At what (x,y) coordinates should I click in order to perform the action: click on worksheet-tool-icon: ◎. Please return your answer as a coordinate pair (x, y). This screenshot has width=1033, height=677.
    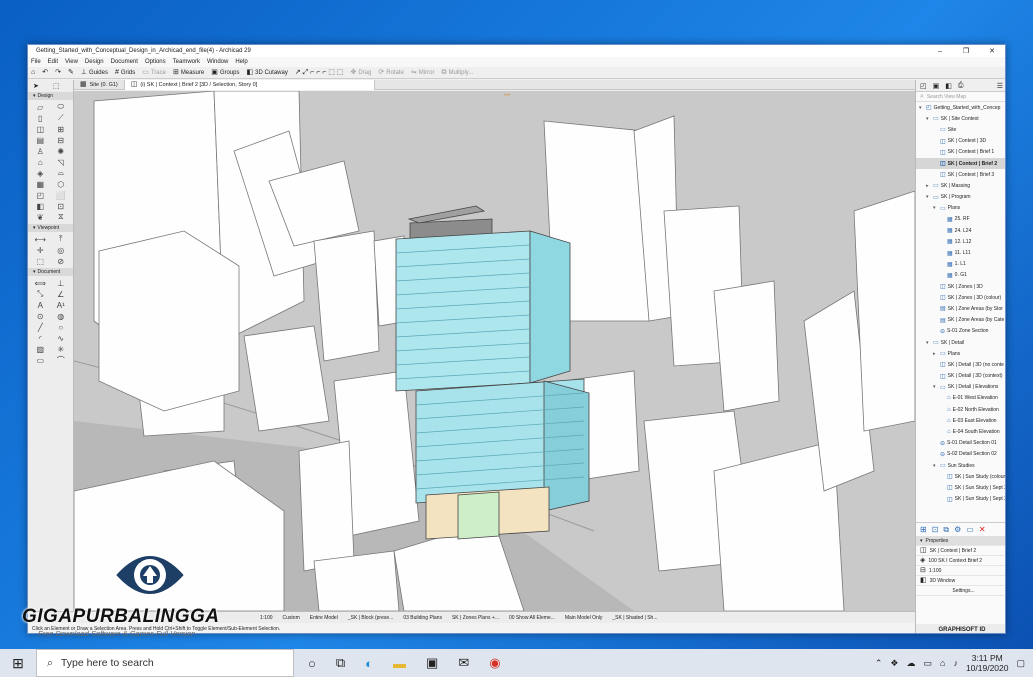
    Looking at the image, I should click on (61, 250).